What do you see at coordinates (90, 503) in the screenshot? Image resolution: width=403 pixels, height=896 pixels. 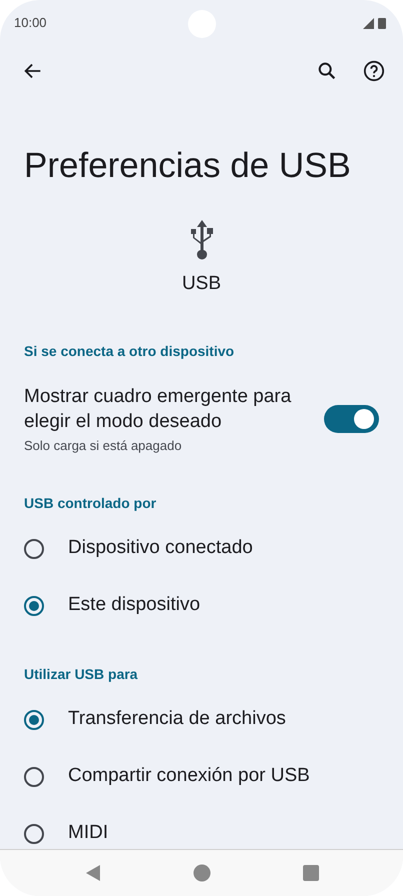 I see `section-header: USB controlado por` at bounding box center [90, 503].